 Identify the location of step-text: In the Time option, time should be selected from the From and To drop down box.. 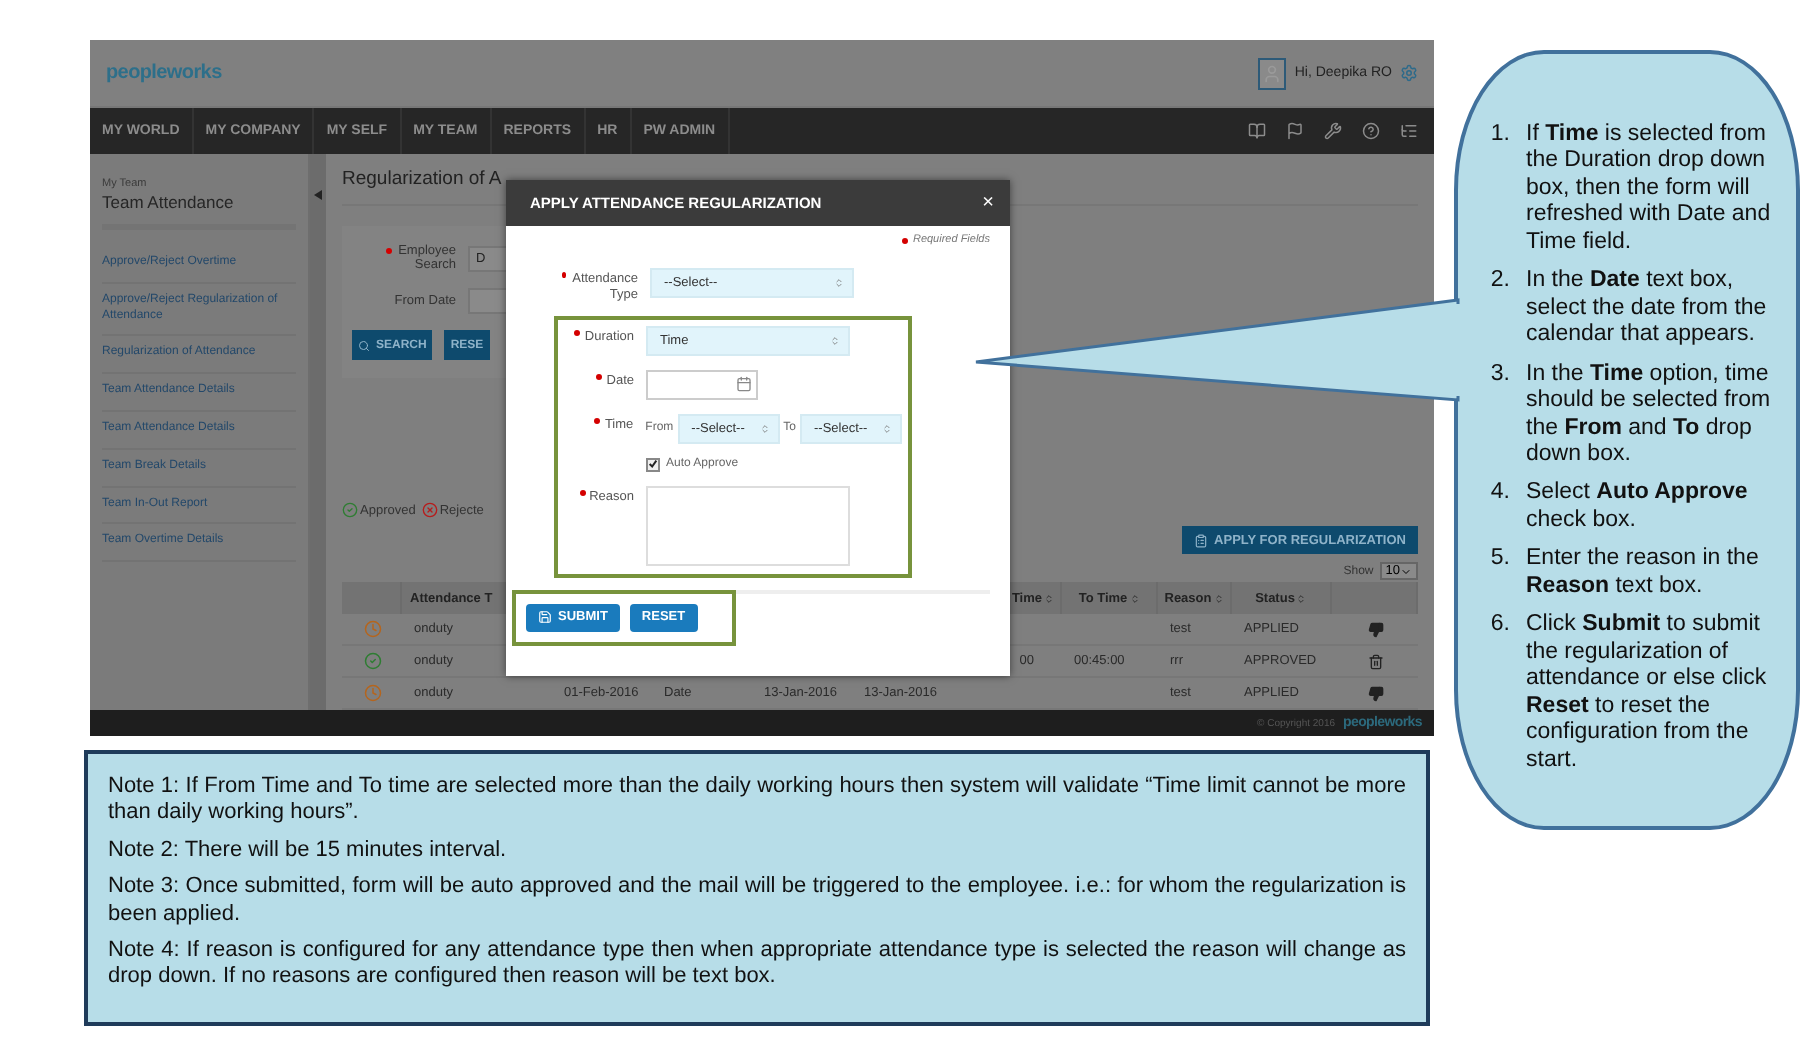
(1649, 415).